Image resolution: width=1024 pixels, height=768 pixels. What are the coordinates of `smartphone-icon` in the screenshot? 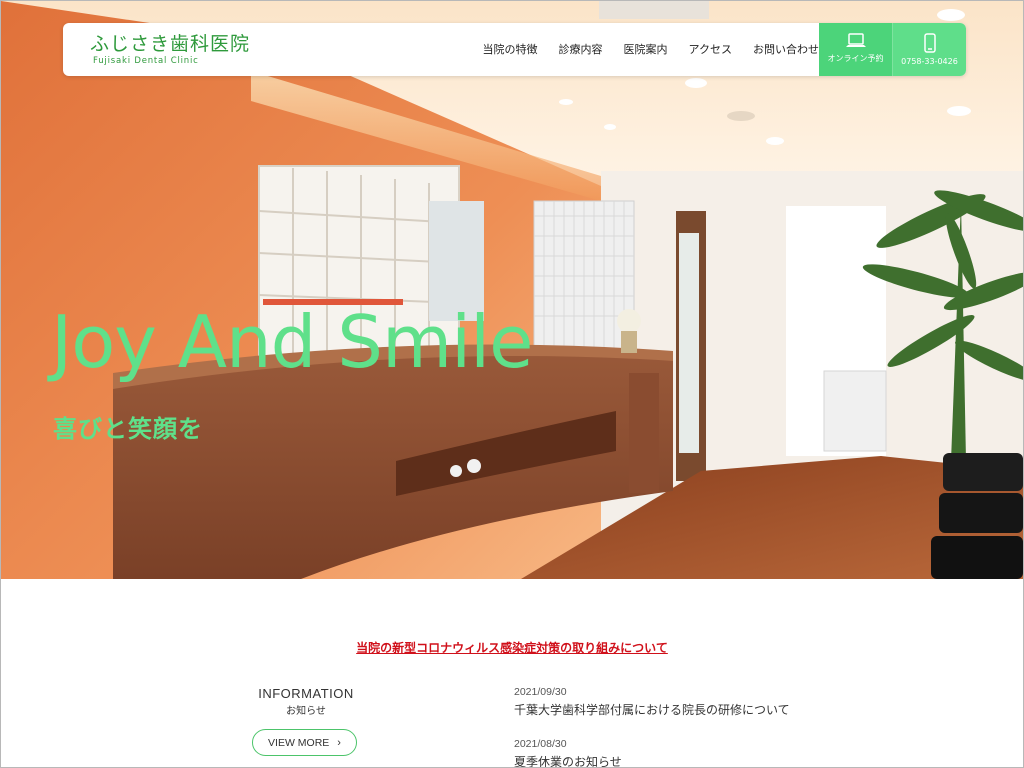 It's located at (929, 43).